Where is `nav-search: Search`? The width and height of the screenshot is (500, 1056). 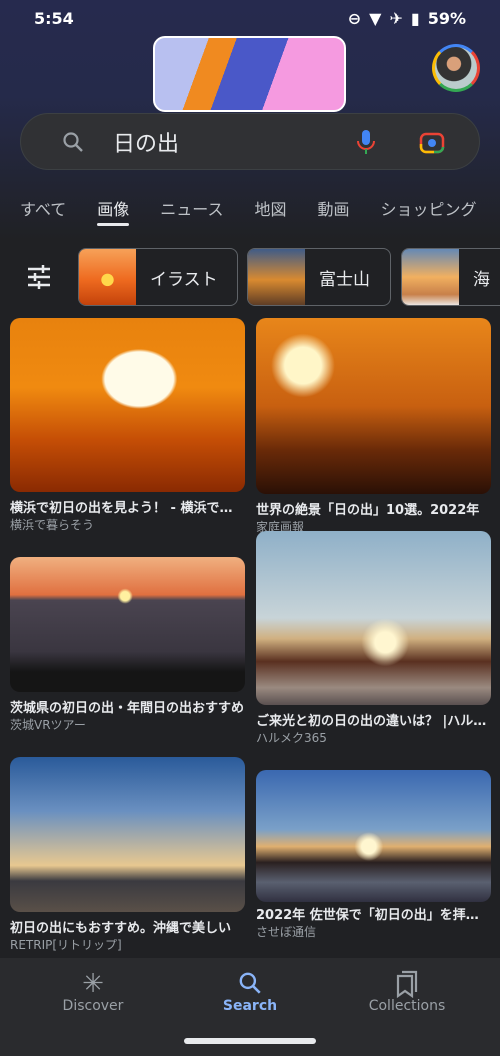
nav-search: Search is located at coordinates (250, 992).